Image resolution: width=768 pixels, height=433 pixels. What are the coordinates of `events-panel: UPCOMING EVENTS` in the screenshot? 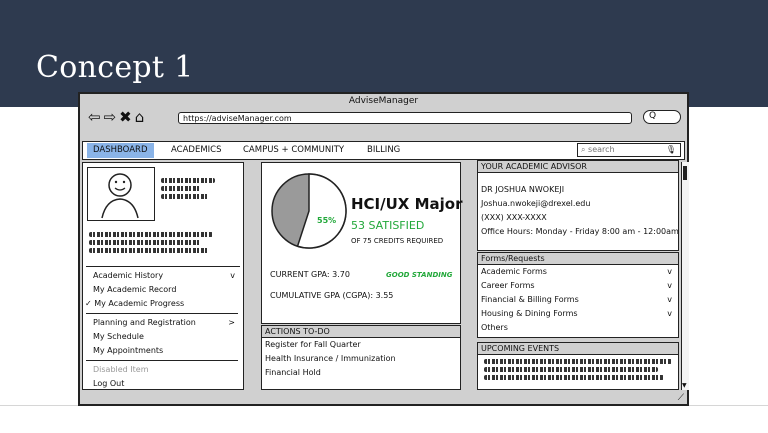 It's located at (578, 366).